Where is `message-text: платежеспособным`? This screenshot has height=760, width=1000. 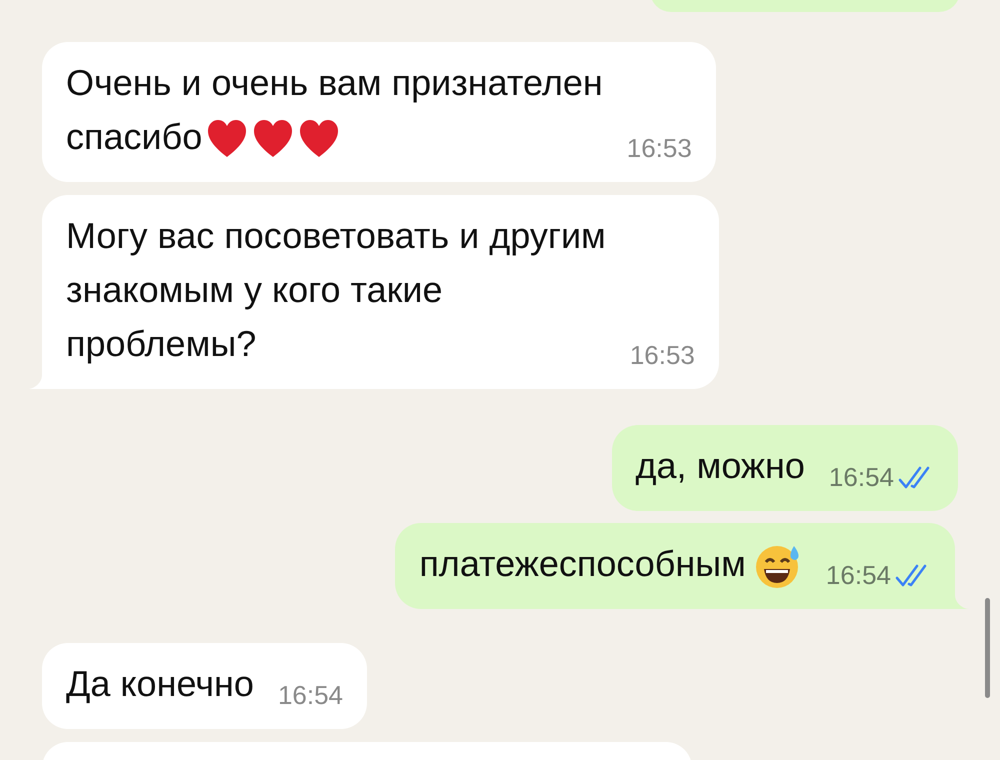 message-text: платежеспособным is located at coordinates (610, 564).